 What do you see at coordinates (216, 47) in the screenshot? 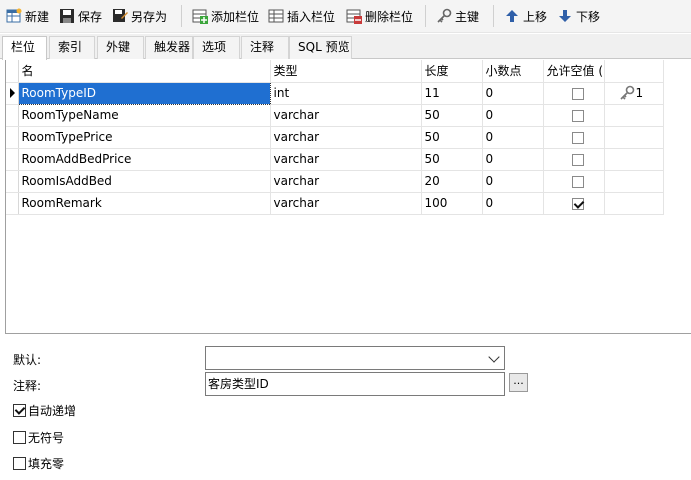
I see `tab-options: 选项` at bounding box center [216, 47].